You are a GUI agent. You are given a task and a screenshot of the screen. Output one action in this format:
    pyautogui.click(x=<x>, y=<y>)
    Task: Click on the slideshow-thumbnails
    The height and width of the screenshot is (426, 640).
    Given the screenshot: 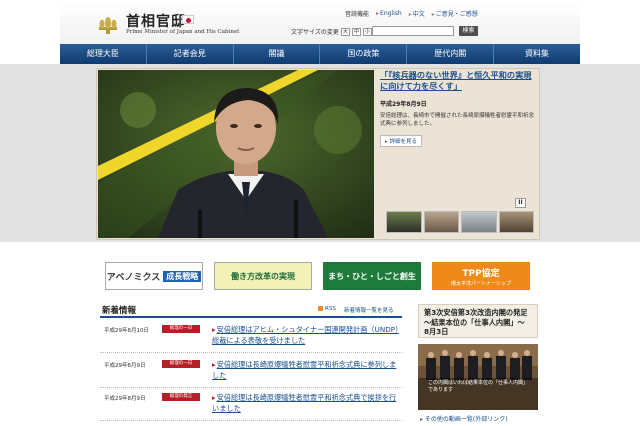 What is the action you would take?
    pyautogui.click(x=460, y=222)
    